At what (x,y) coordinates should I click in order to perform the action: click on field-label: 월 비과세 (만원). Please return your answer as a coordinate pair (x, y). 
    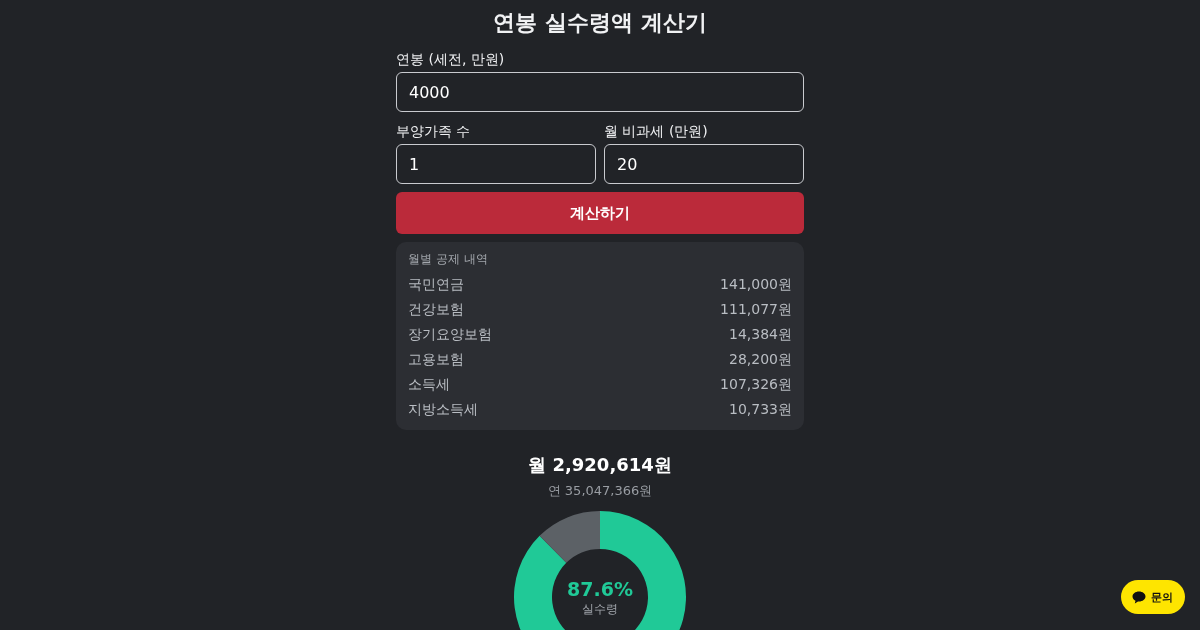
    Looking at the image, I should click on (656, 131).